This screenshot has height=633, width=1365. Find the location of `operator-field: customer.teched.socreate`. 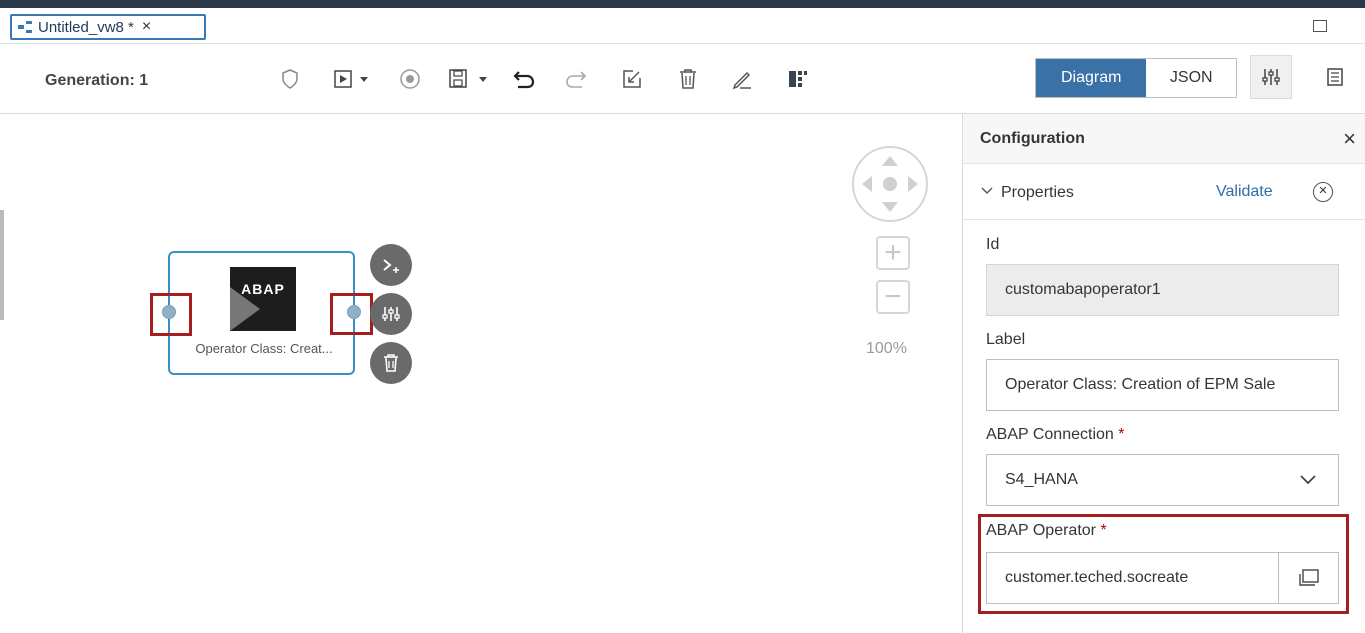

operator-field: customer.teched.socreate is located at coordinates (1162, 578).